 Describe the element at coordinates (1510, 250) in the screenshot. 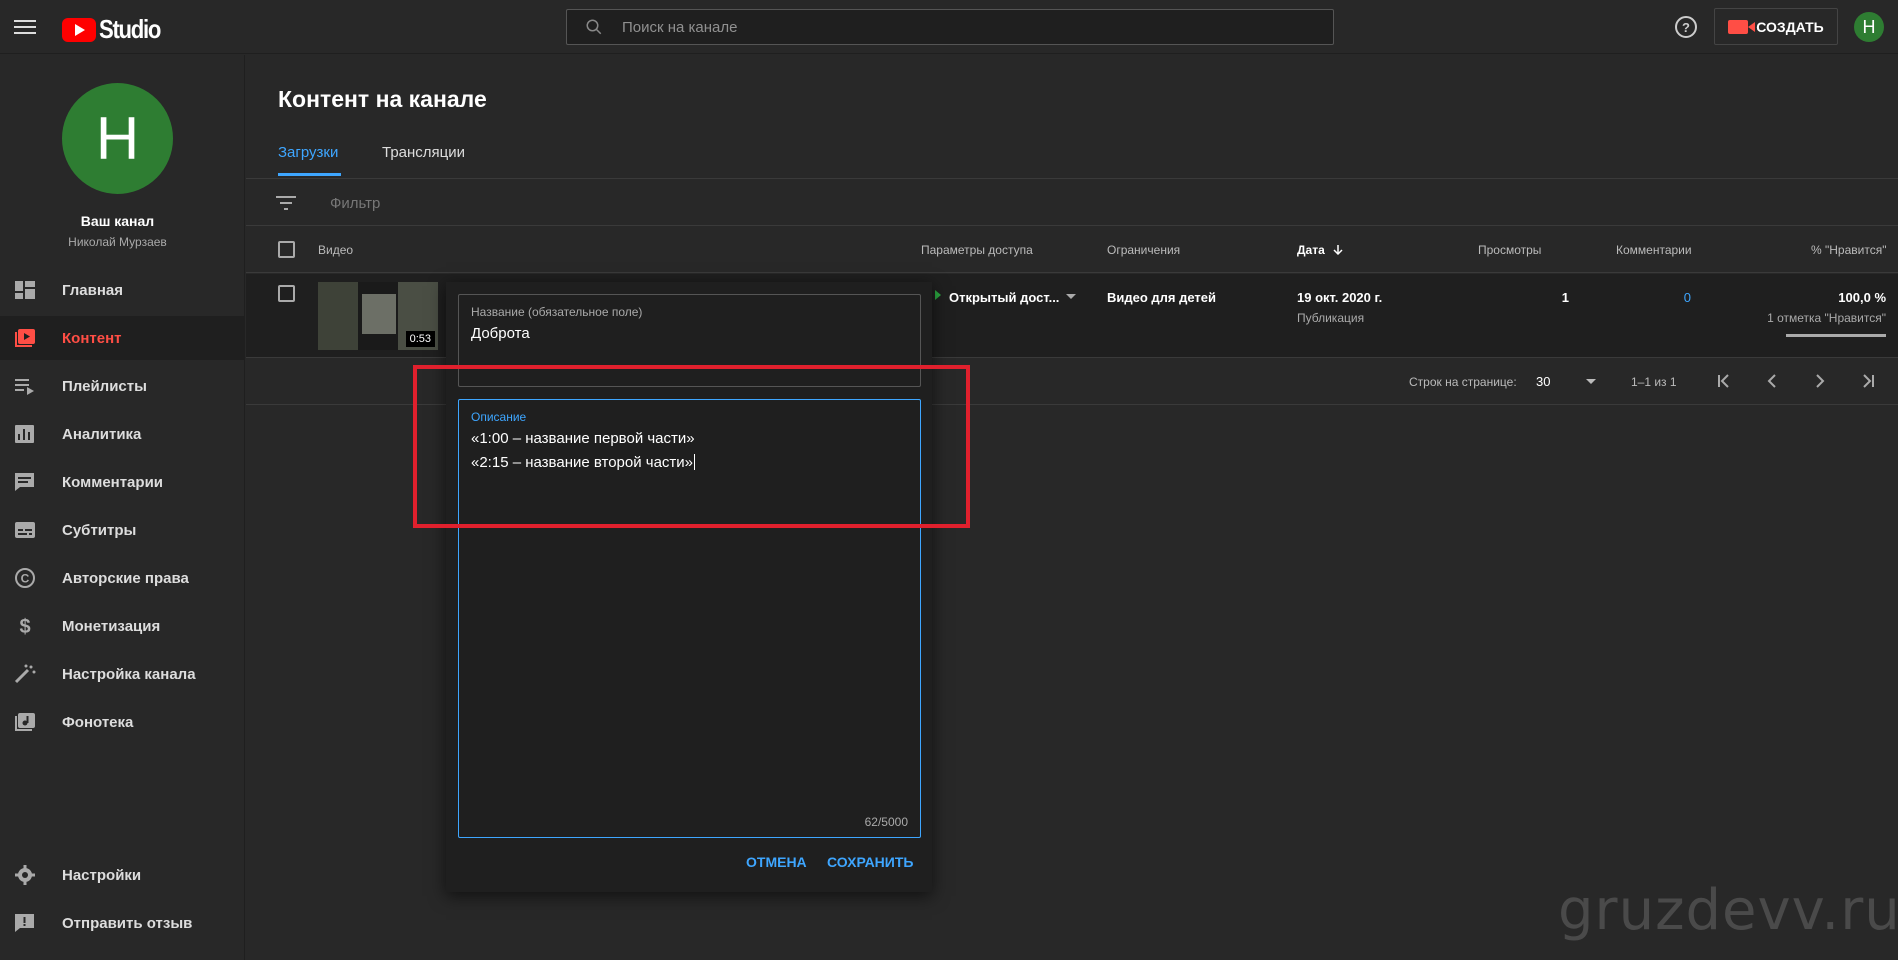

I see `column-views: Просмотры` at that location.